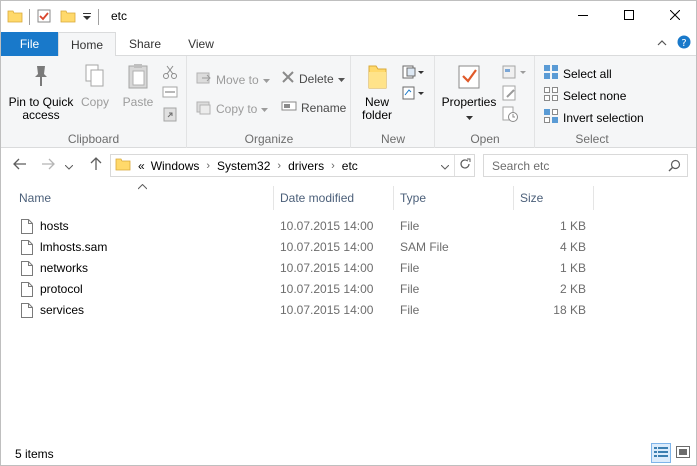 Image resolution: width=697 pixels, height=466 pixels. What do you see at coordinates (413, 93) in the screenshot?
I see `easy-access-icon` at bounding box center [413, 93].